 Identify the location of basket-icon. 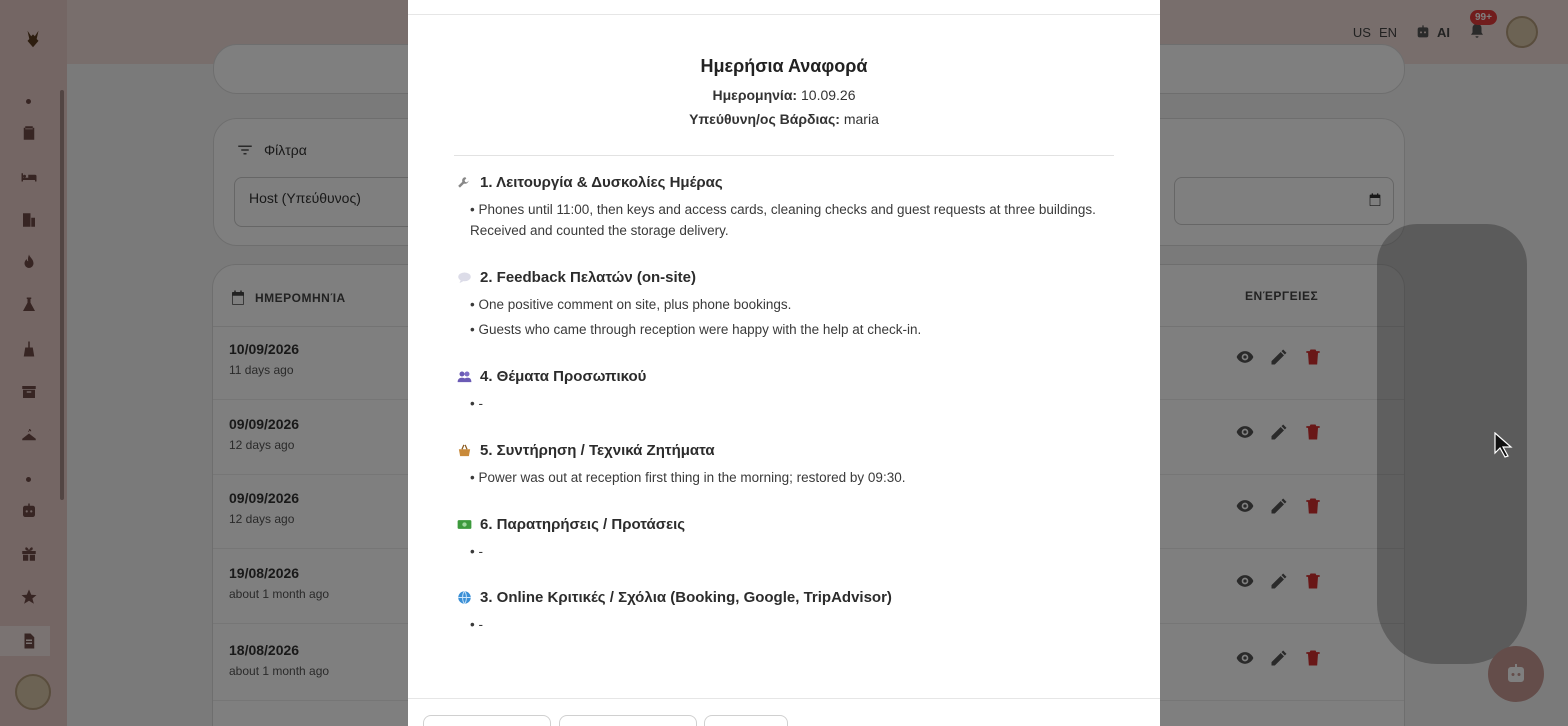
(464, 451).